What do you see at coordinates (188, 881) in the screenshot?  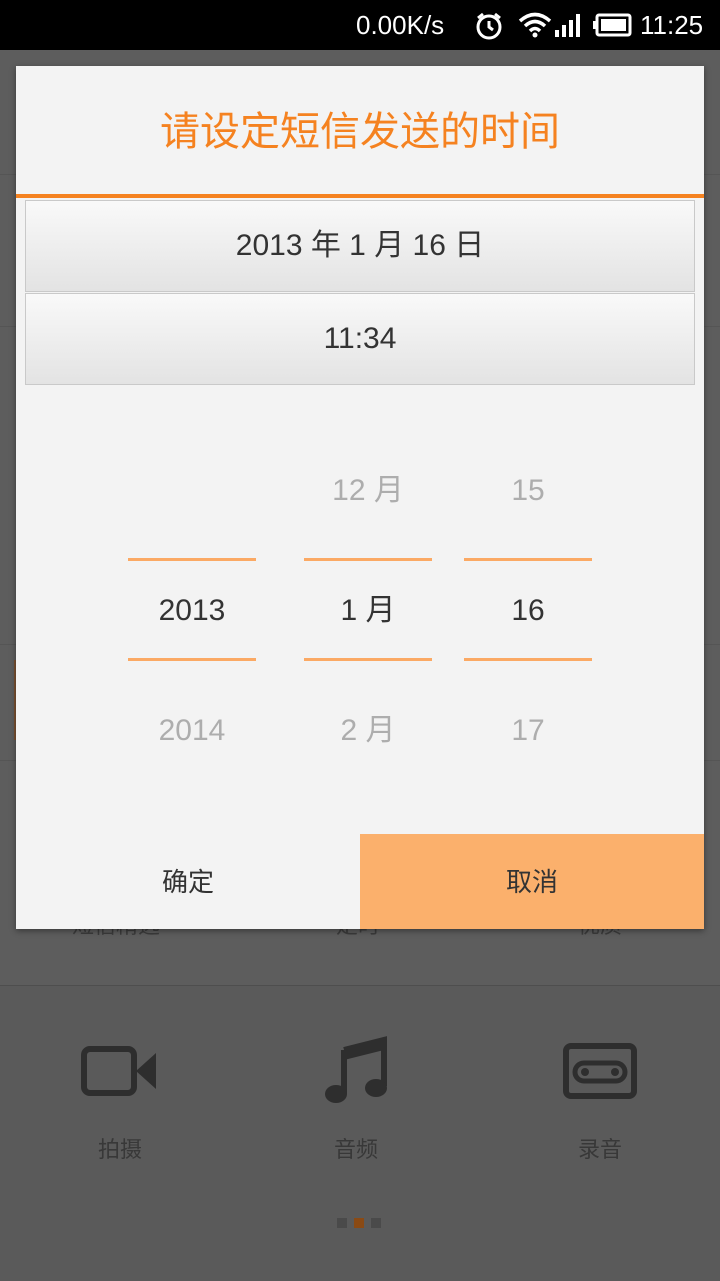 I see `ok-button: 确定` at bounding box center [188, 881].